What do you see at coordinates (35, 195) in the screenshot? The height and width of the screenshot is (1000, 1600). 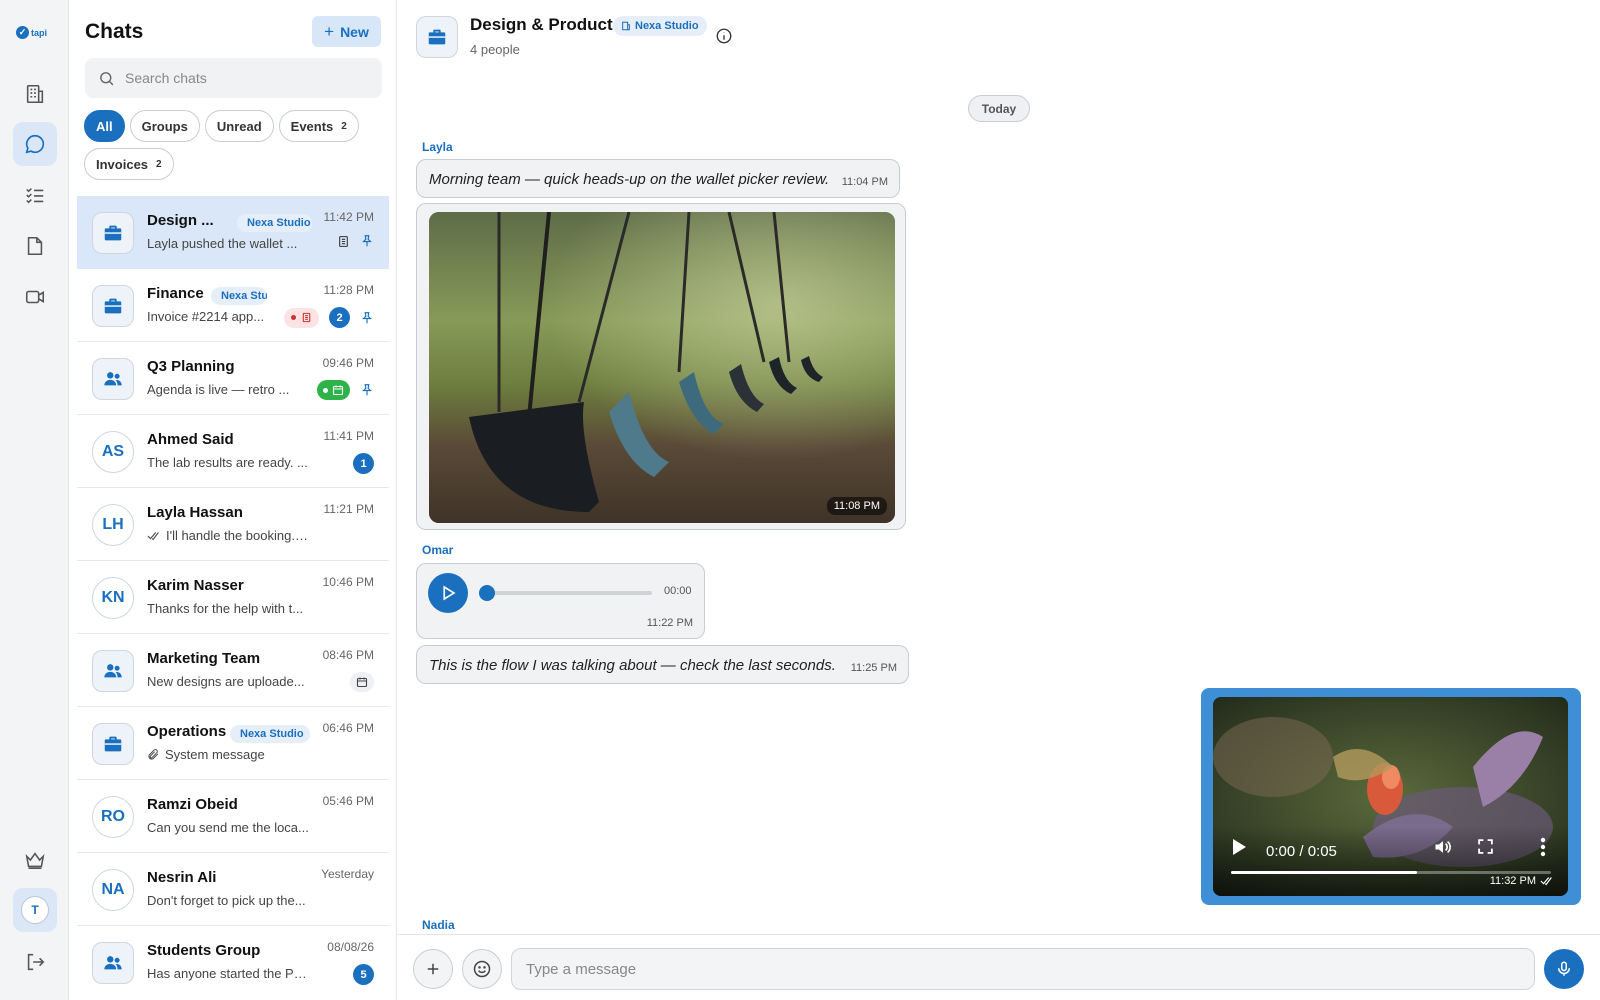 I see `rail-tasks` at bounding box center [35, 195].